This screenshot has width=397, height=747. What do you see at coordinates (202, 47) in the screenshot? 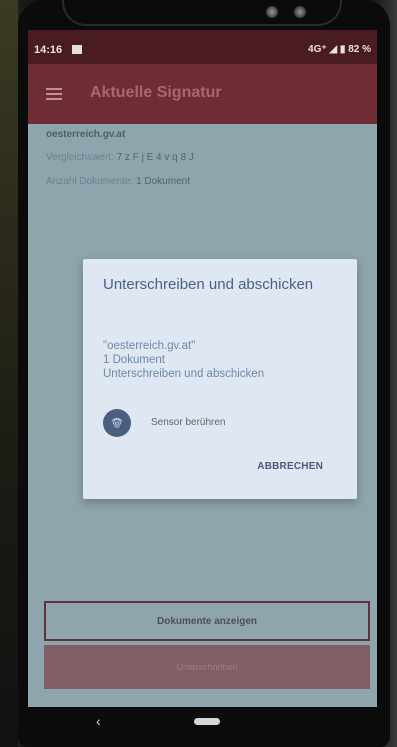
I see `status-bar: 14:16 4G⁺ ◢ ▮ 82 %` at bounding box center [202, 47].